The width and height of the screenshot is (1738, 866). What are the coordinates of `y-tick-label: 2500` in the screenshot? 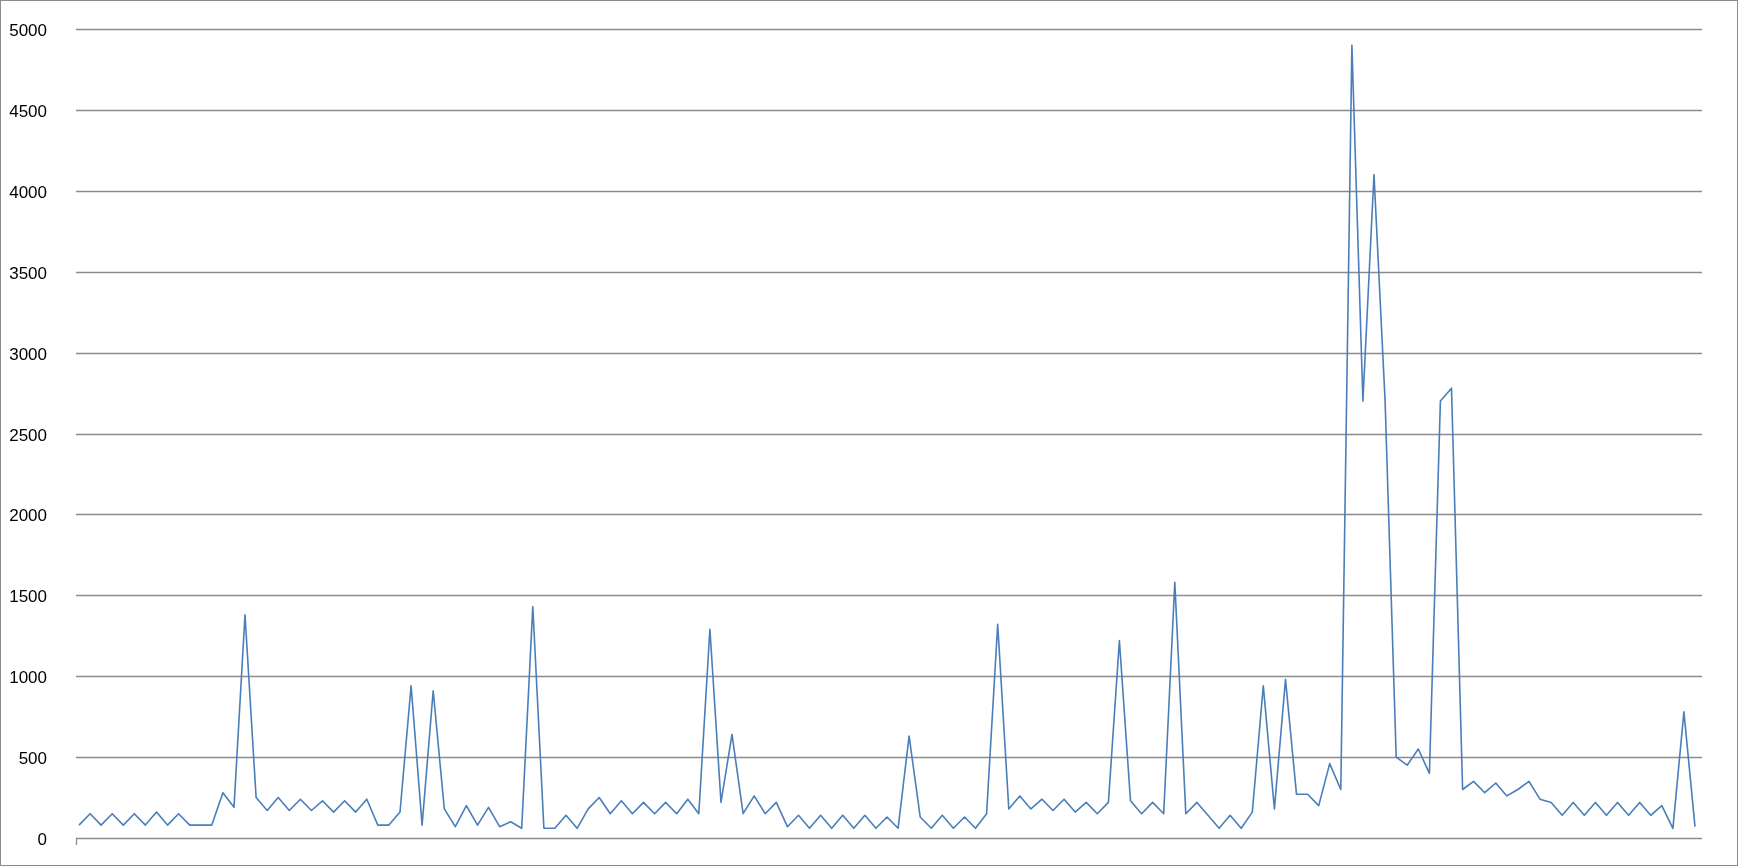 It's located at (28, 435).